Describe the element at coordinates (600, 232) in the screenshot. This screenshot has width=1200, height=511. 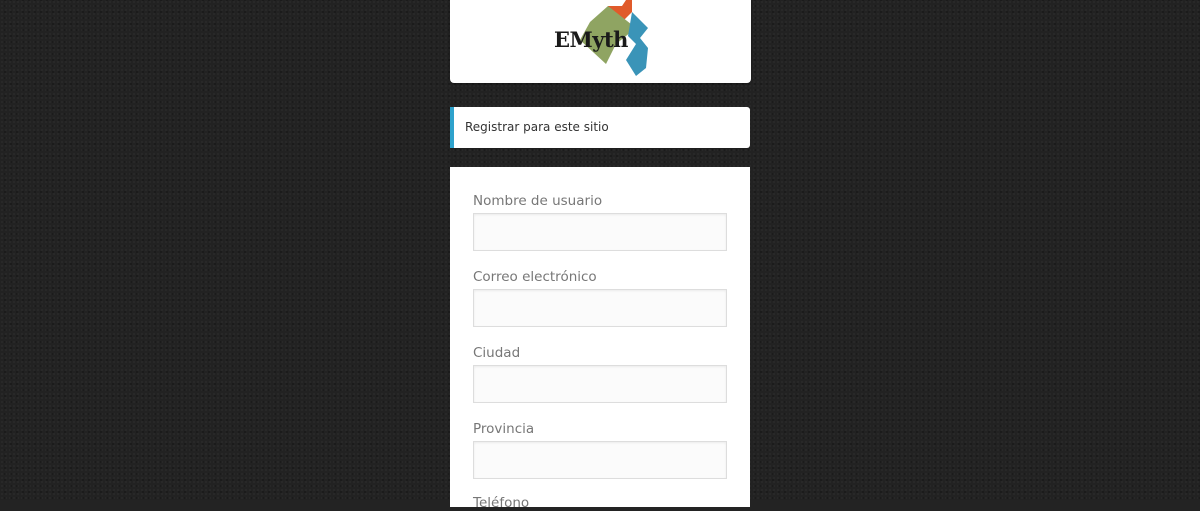
I see `username-input` at that location.